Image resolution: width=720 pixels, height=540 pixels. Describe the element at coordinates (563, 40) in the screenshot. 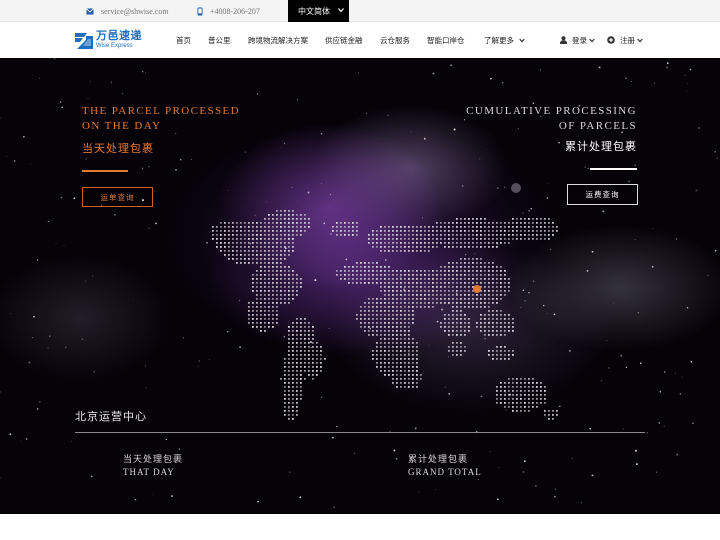

I see `user-icon` at that location.